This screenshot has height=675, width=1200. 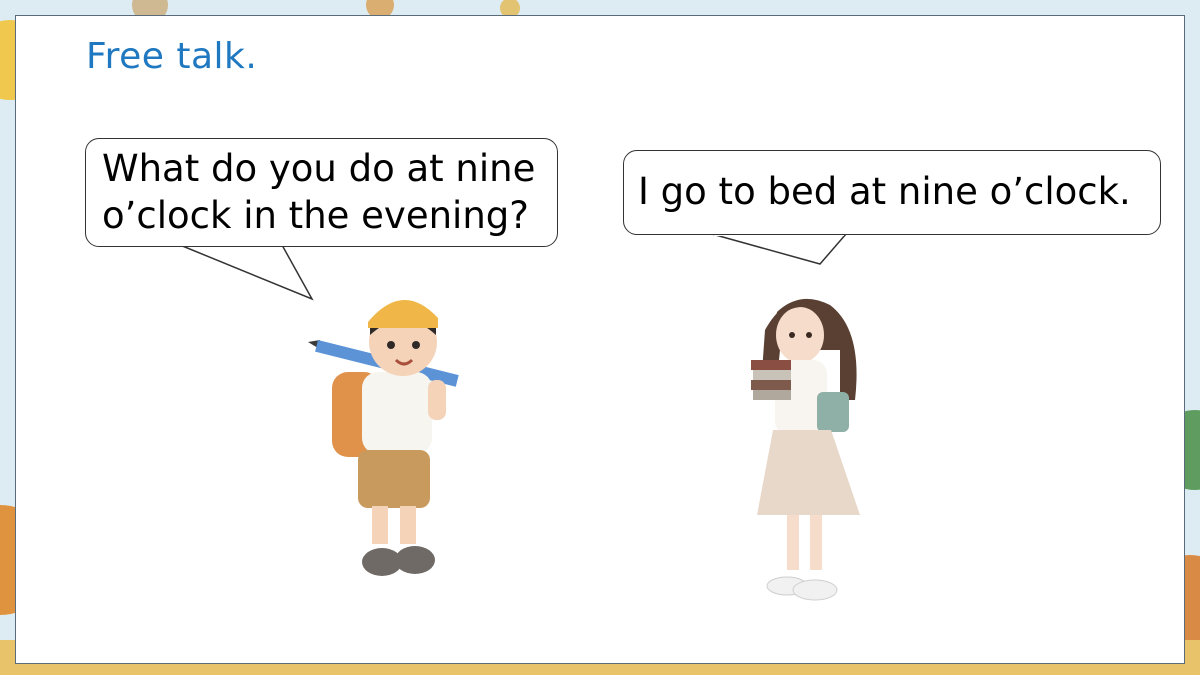 What do you see at coordinates (884, 191) in the screenshot?
I see `girl-speech-line: I go to bed at nine o’clock.` at bounding box center [884, 191].